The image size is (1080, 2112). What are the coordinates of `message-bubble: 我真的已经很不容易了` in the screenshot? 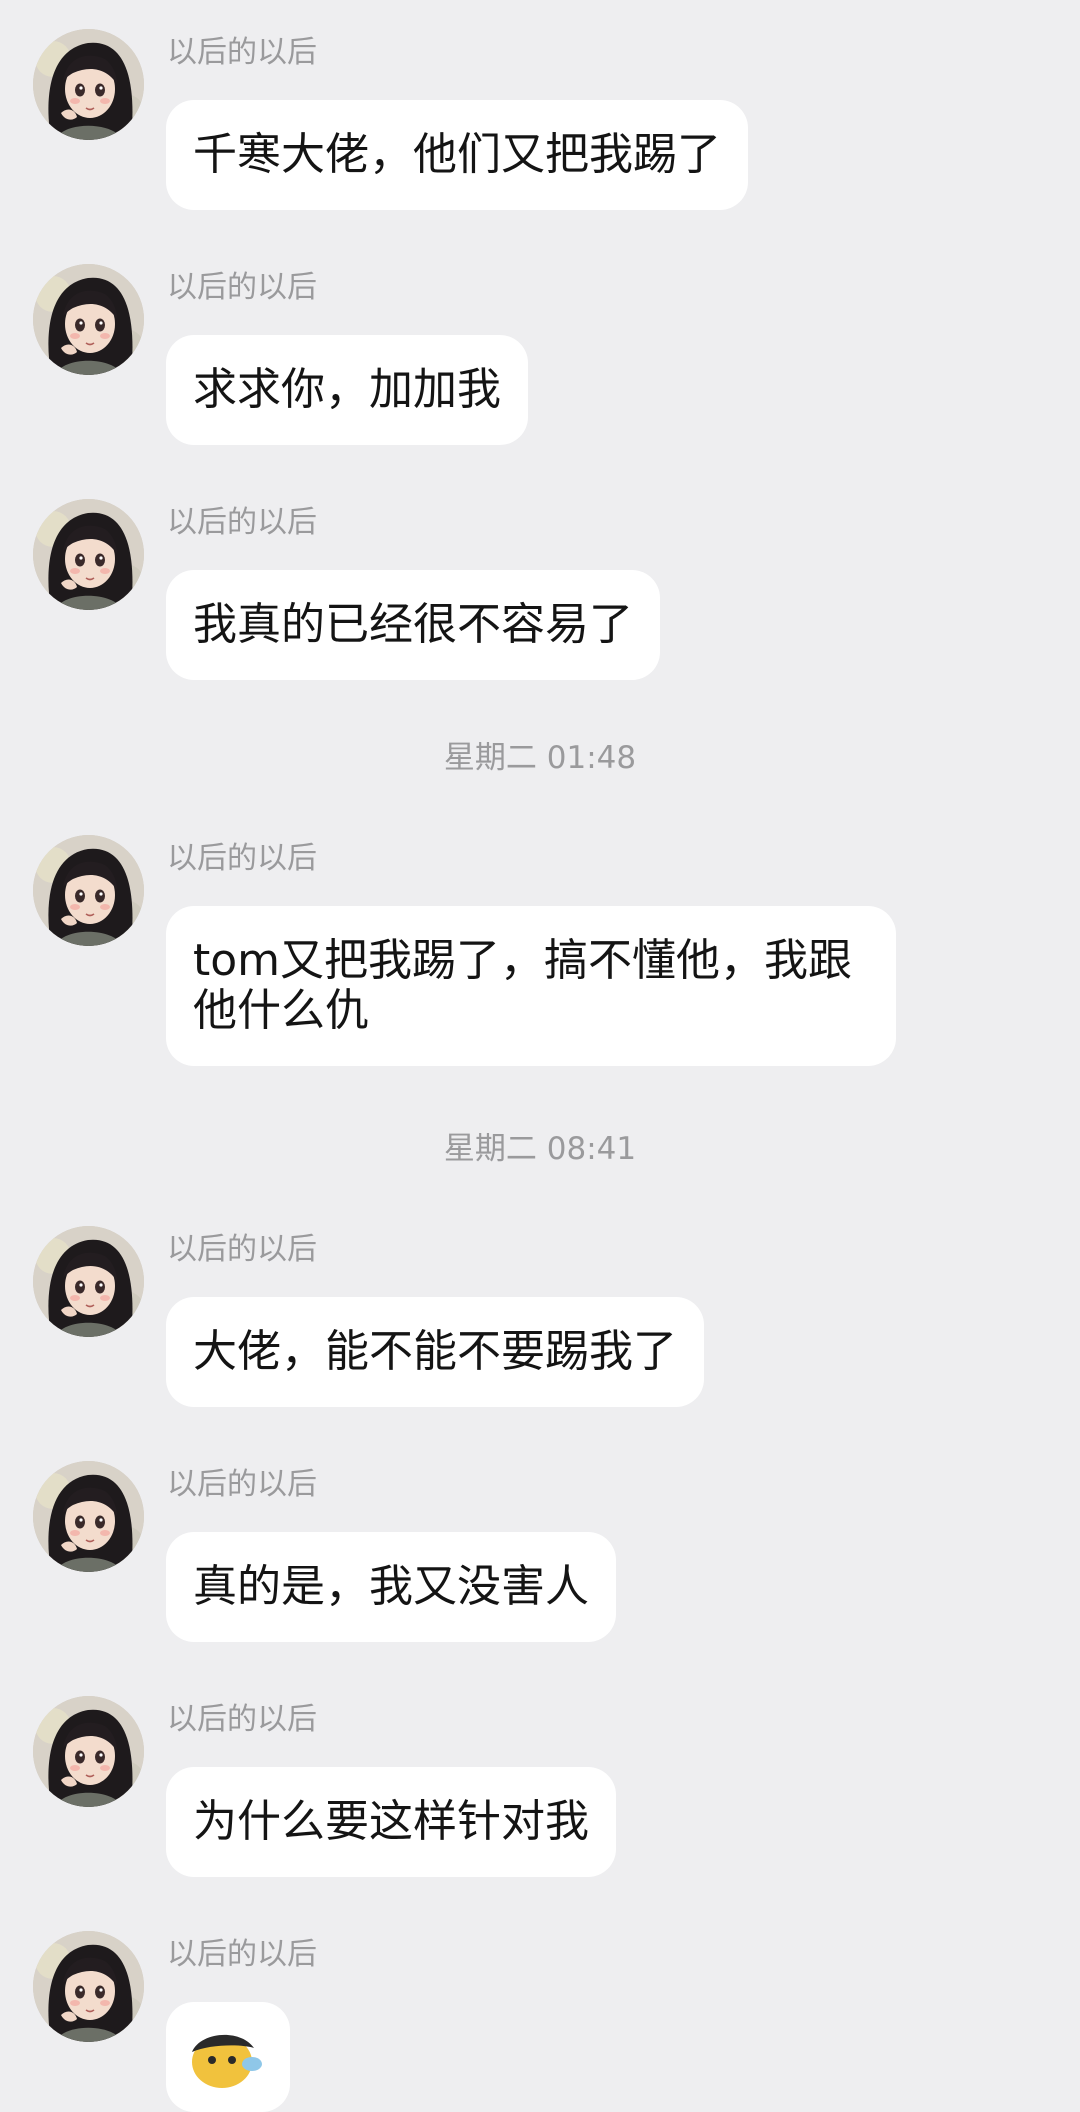 It's located at (413, 625).